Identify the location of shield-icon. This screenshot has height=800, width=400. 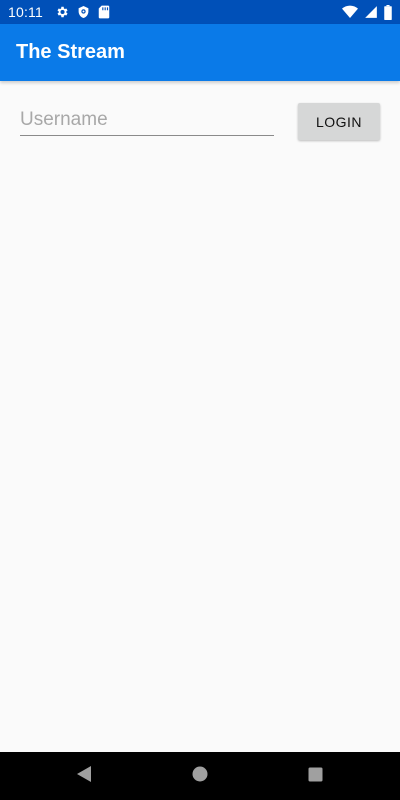
(83, 12).